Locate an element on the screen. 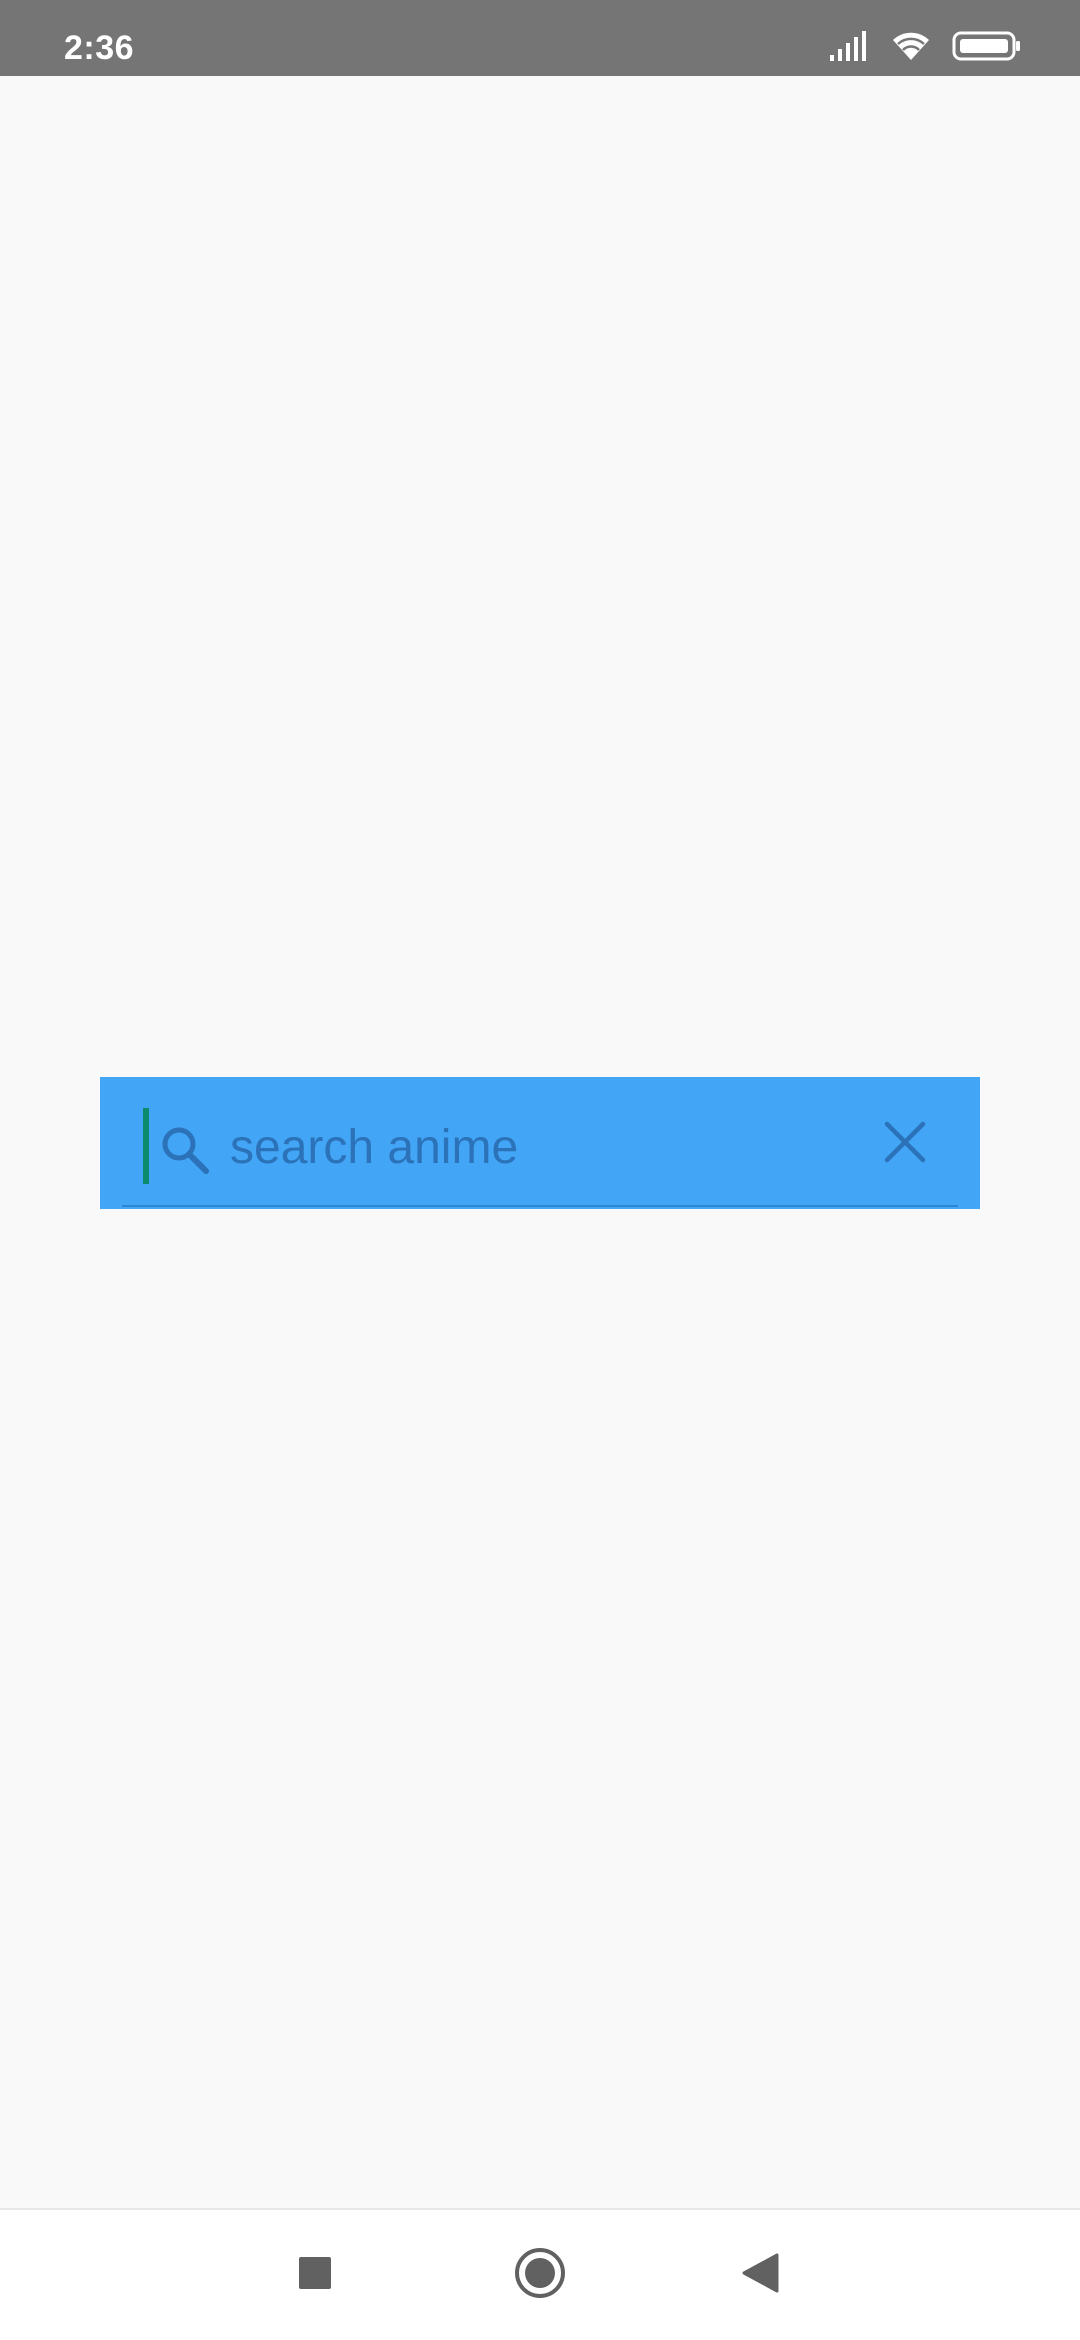 This screenshot has width=1080, height=2340. battery-icon is located at coordinates (987, 48).